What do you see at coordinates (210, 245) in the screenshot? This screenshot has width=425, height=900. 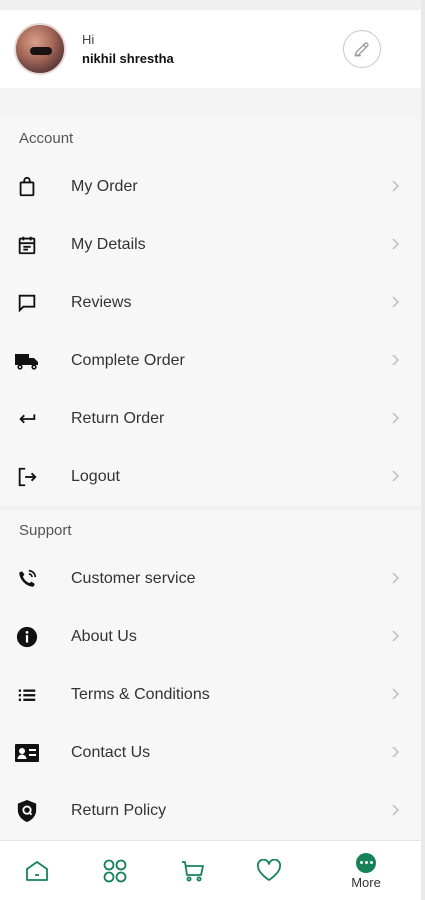 I see `menu-item-my-details: My Details` at bounding box center [210, 245].